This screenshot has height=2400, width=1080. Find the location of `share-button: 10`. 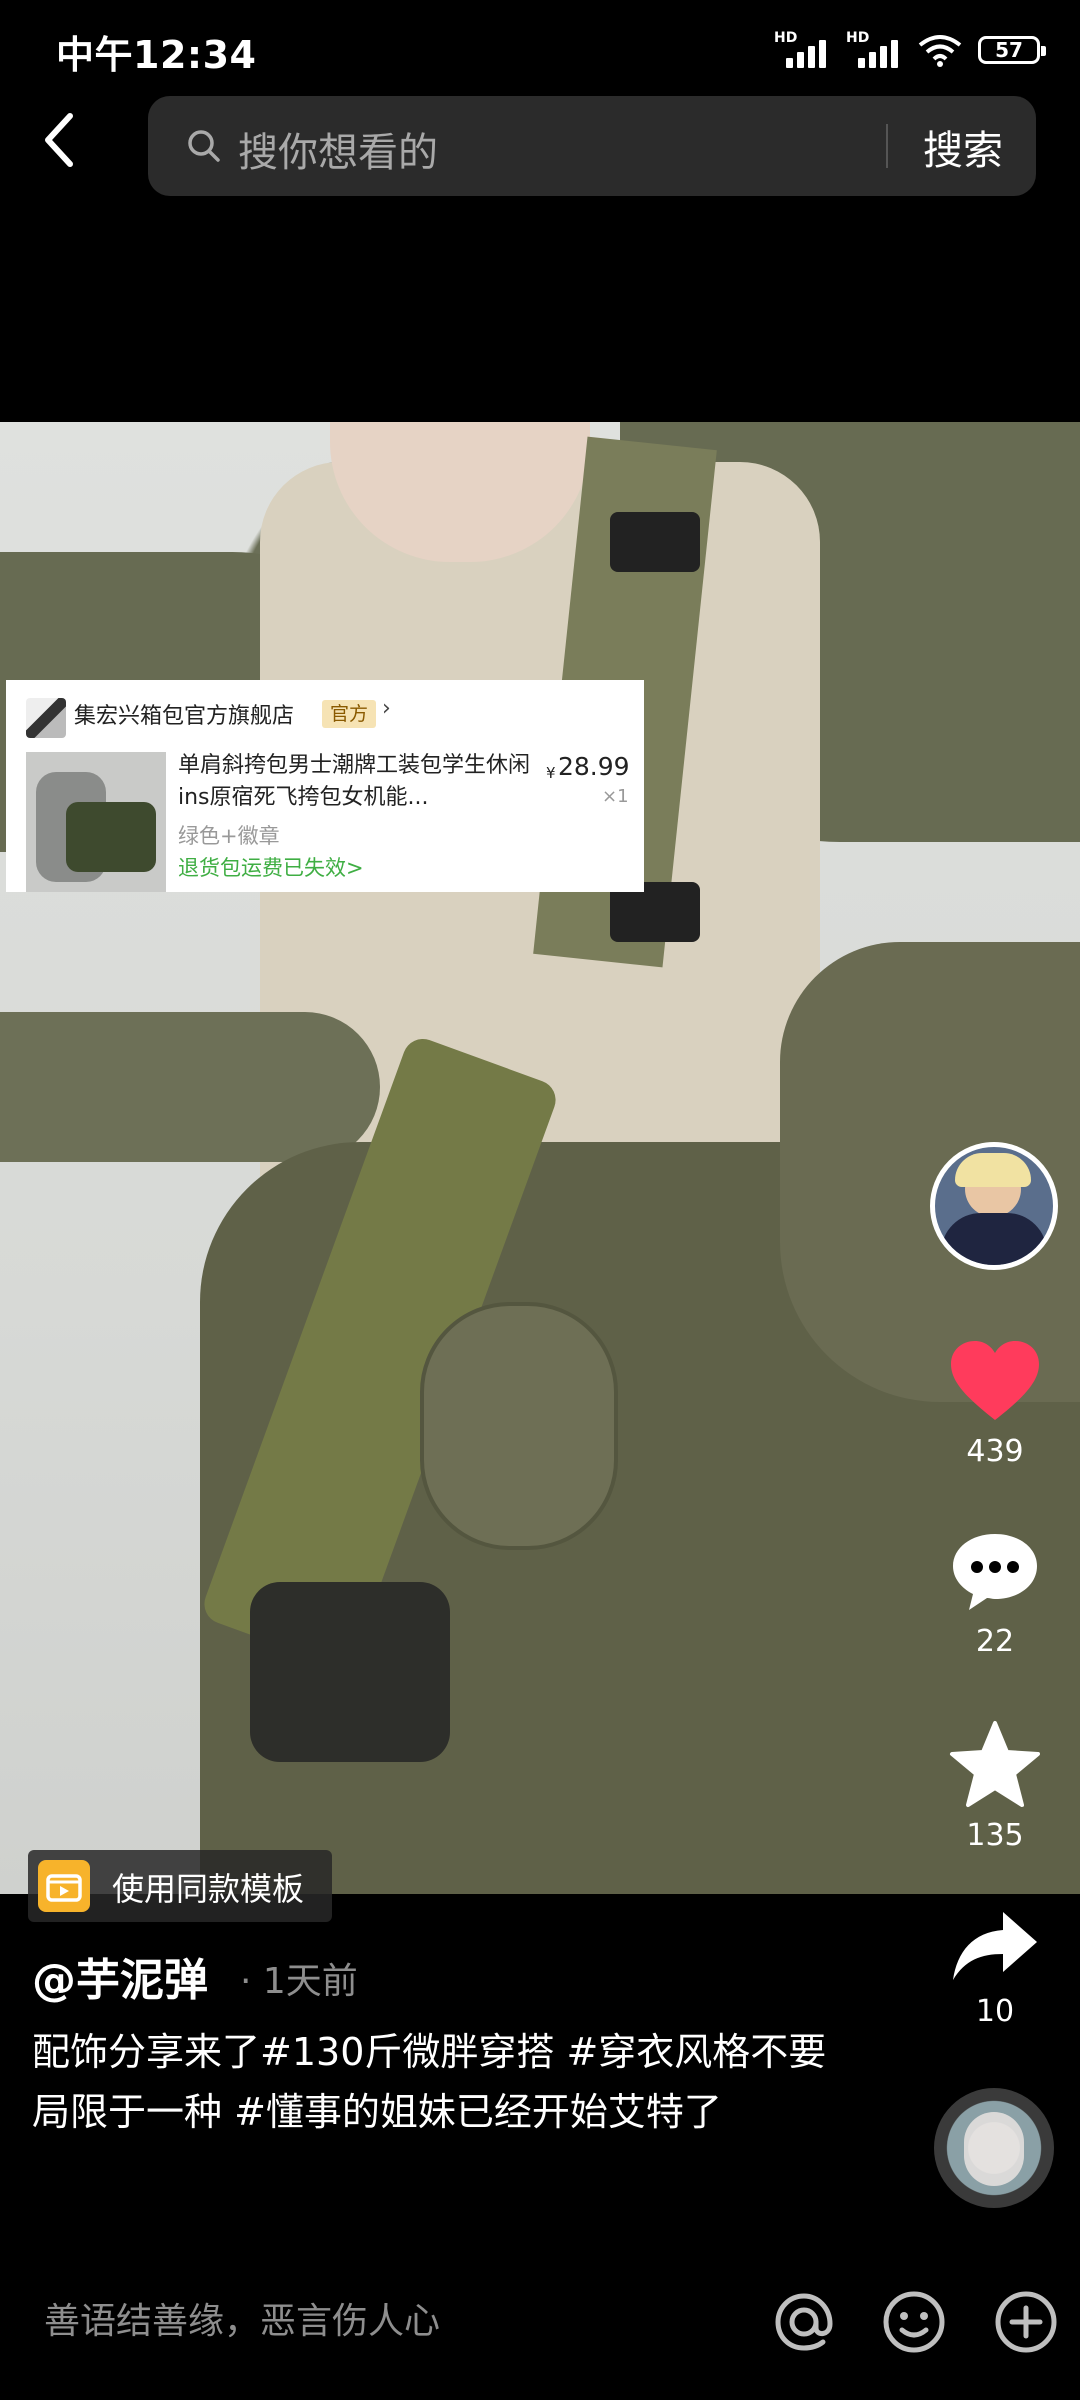

share-button: 10 is located at coordinates (995, 1968).